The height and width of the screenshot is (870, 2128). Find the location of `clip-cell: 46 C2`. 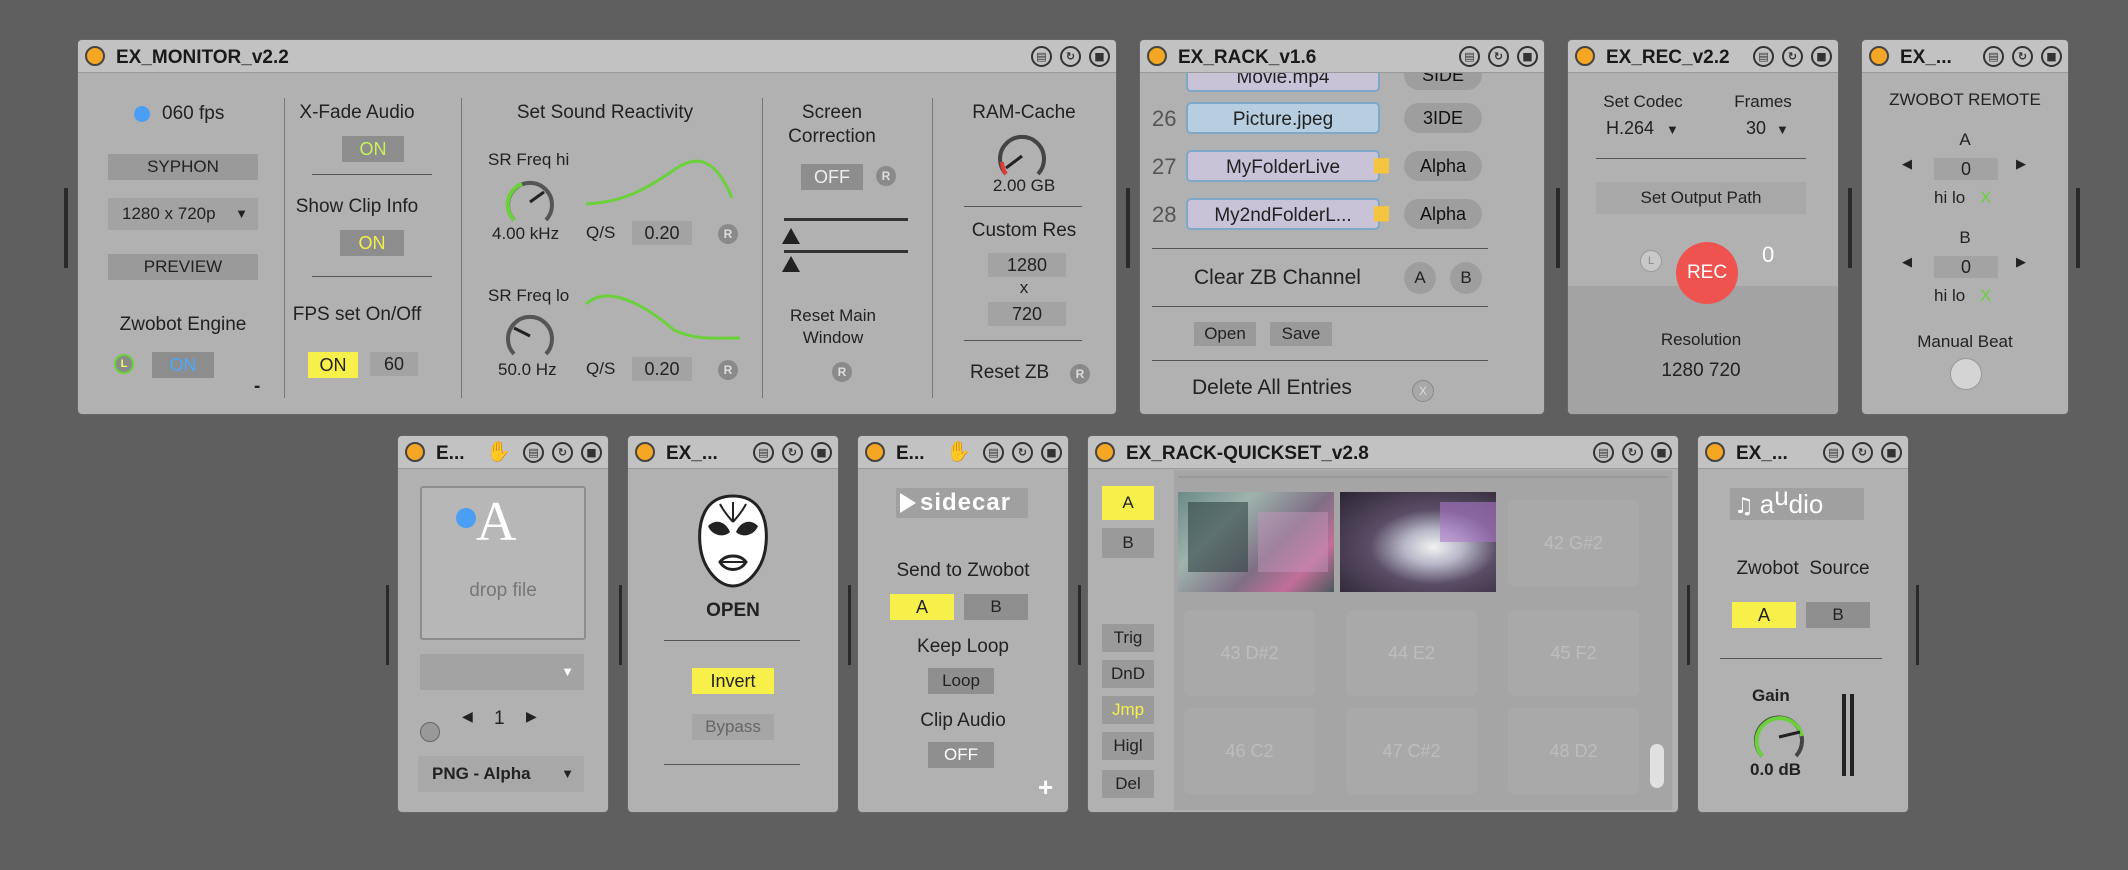

clip-cell: 46 C2 is located at coordinates (1249, 751).